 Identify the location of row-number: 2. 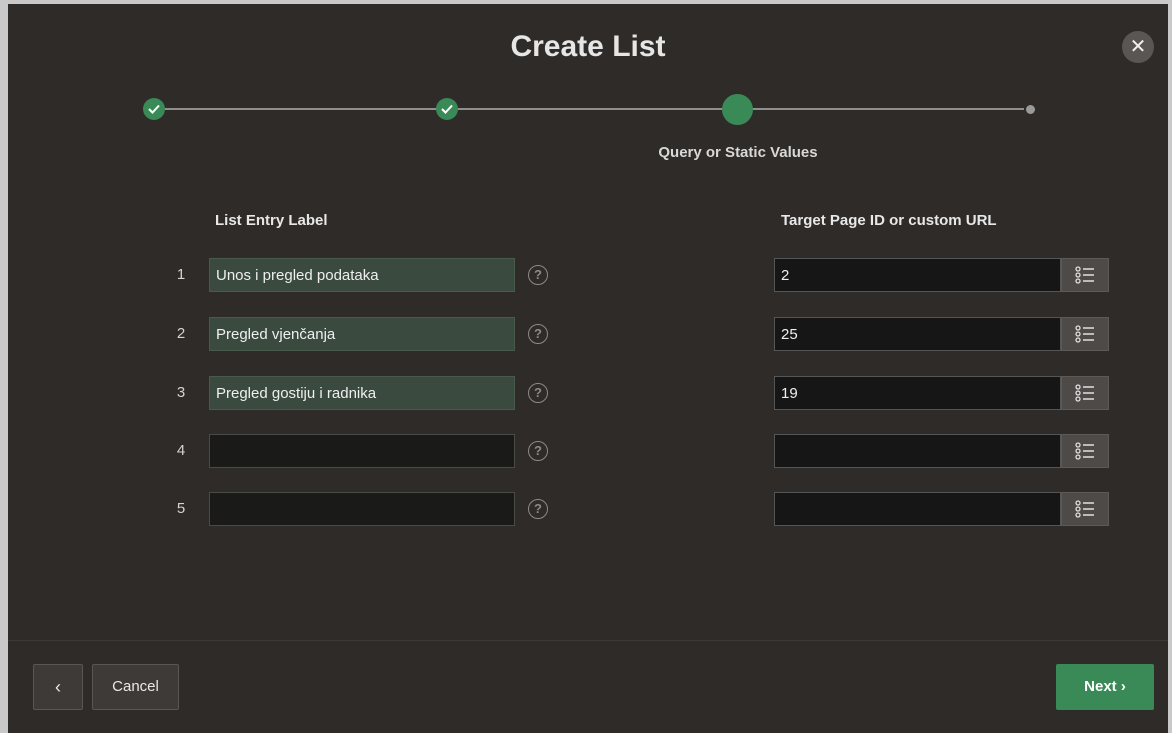
(181, 333).